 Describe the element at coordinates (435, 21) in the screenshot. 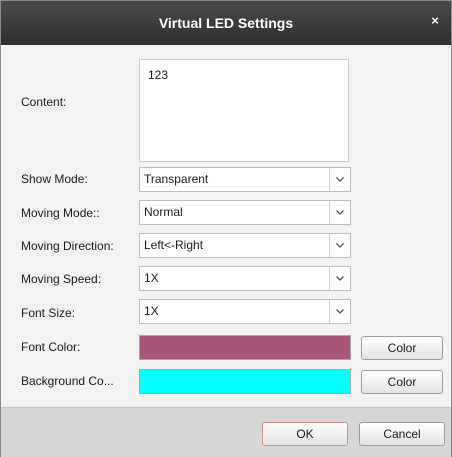

I see `close-icon: ×` at that location.